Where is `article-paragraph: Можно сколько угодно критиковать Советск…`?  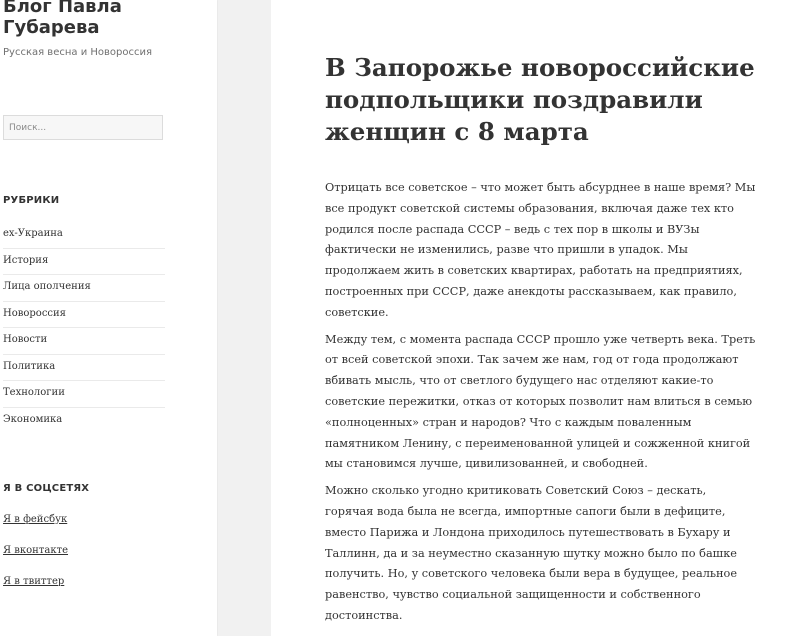 article-paragraph: Можно сколько угодно критиковать Советск… is located at coordinates (531, 553).